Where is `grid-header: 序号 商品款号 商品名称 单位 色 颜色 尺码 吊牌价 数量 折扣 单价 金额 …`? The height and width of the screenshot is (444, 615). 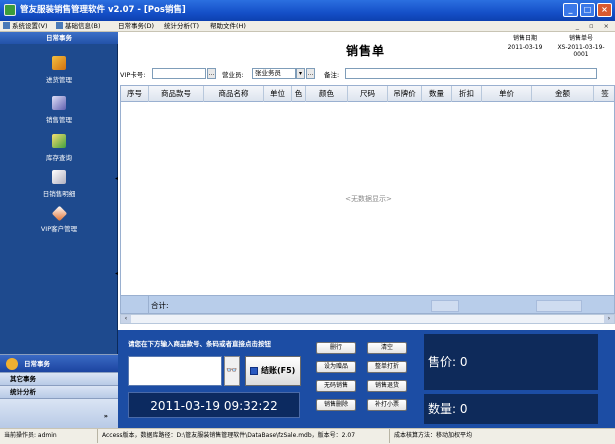
grid-header: 序号 商品款号 商品名称 单位 色 颜色 尺码 吊牌价 数量 折扣 单价 金额 … is located at coordinates (367, 94).